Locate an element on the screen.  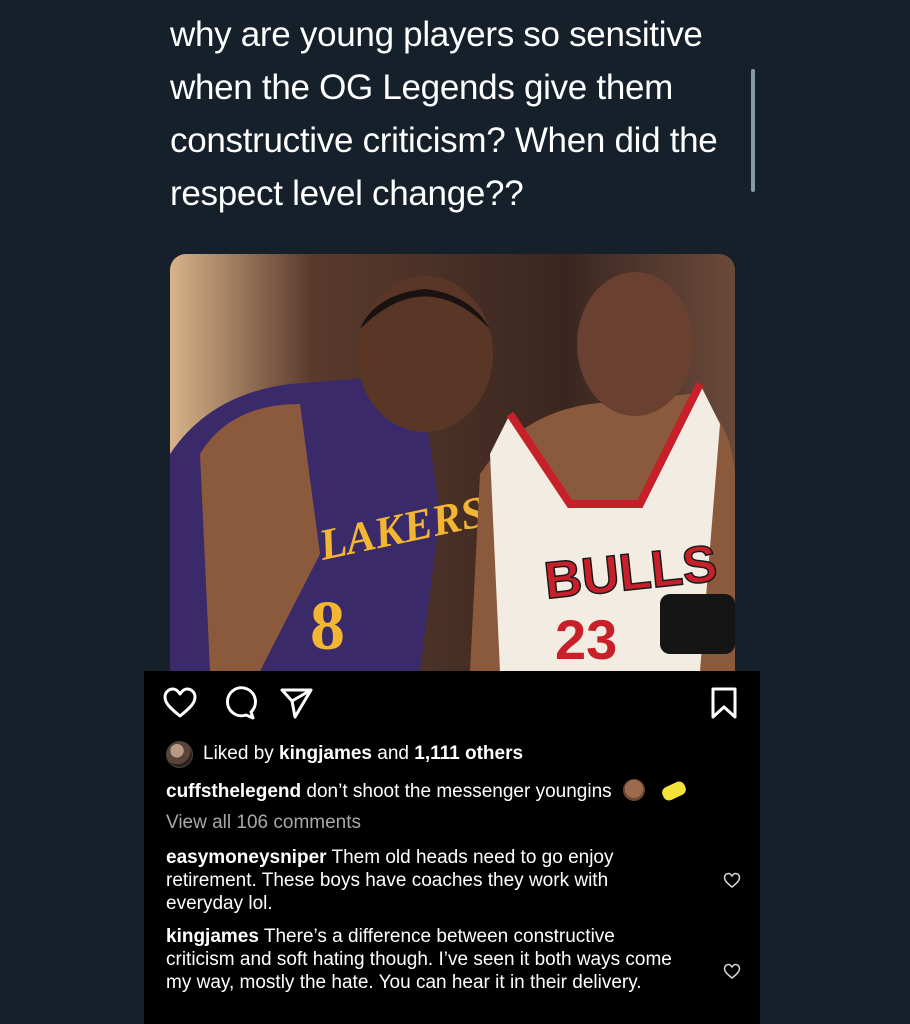
heart-icon is located at coordinates (180, 703).